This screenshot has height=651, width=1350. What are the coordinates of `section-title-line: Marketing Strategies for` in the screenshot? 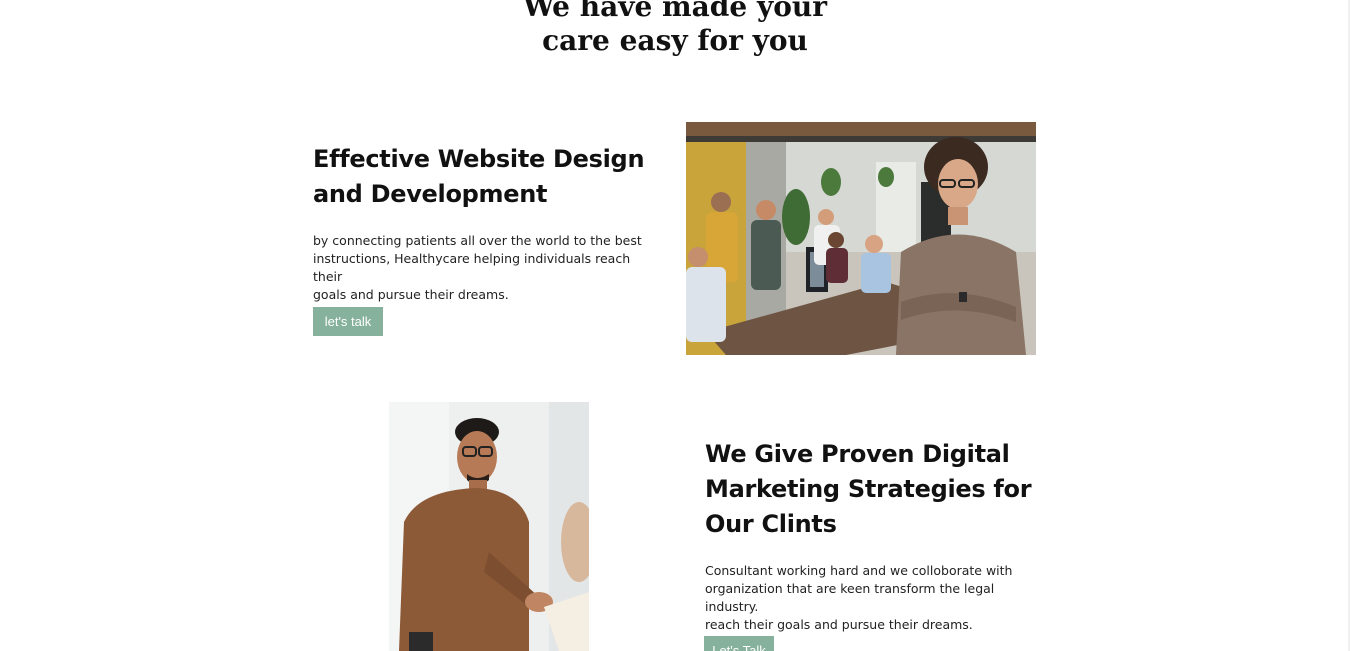 It's located at (868, 489).